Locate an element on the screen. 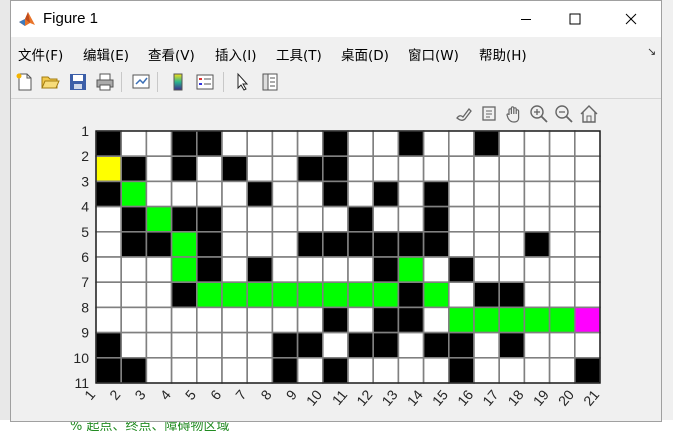 The width and height of the screenshot is (673, 431). toolbar-separator is located at coordinates (121, 82).